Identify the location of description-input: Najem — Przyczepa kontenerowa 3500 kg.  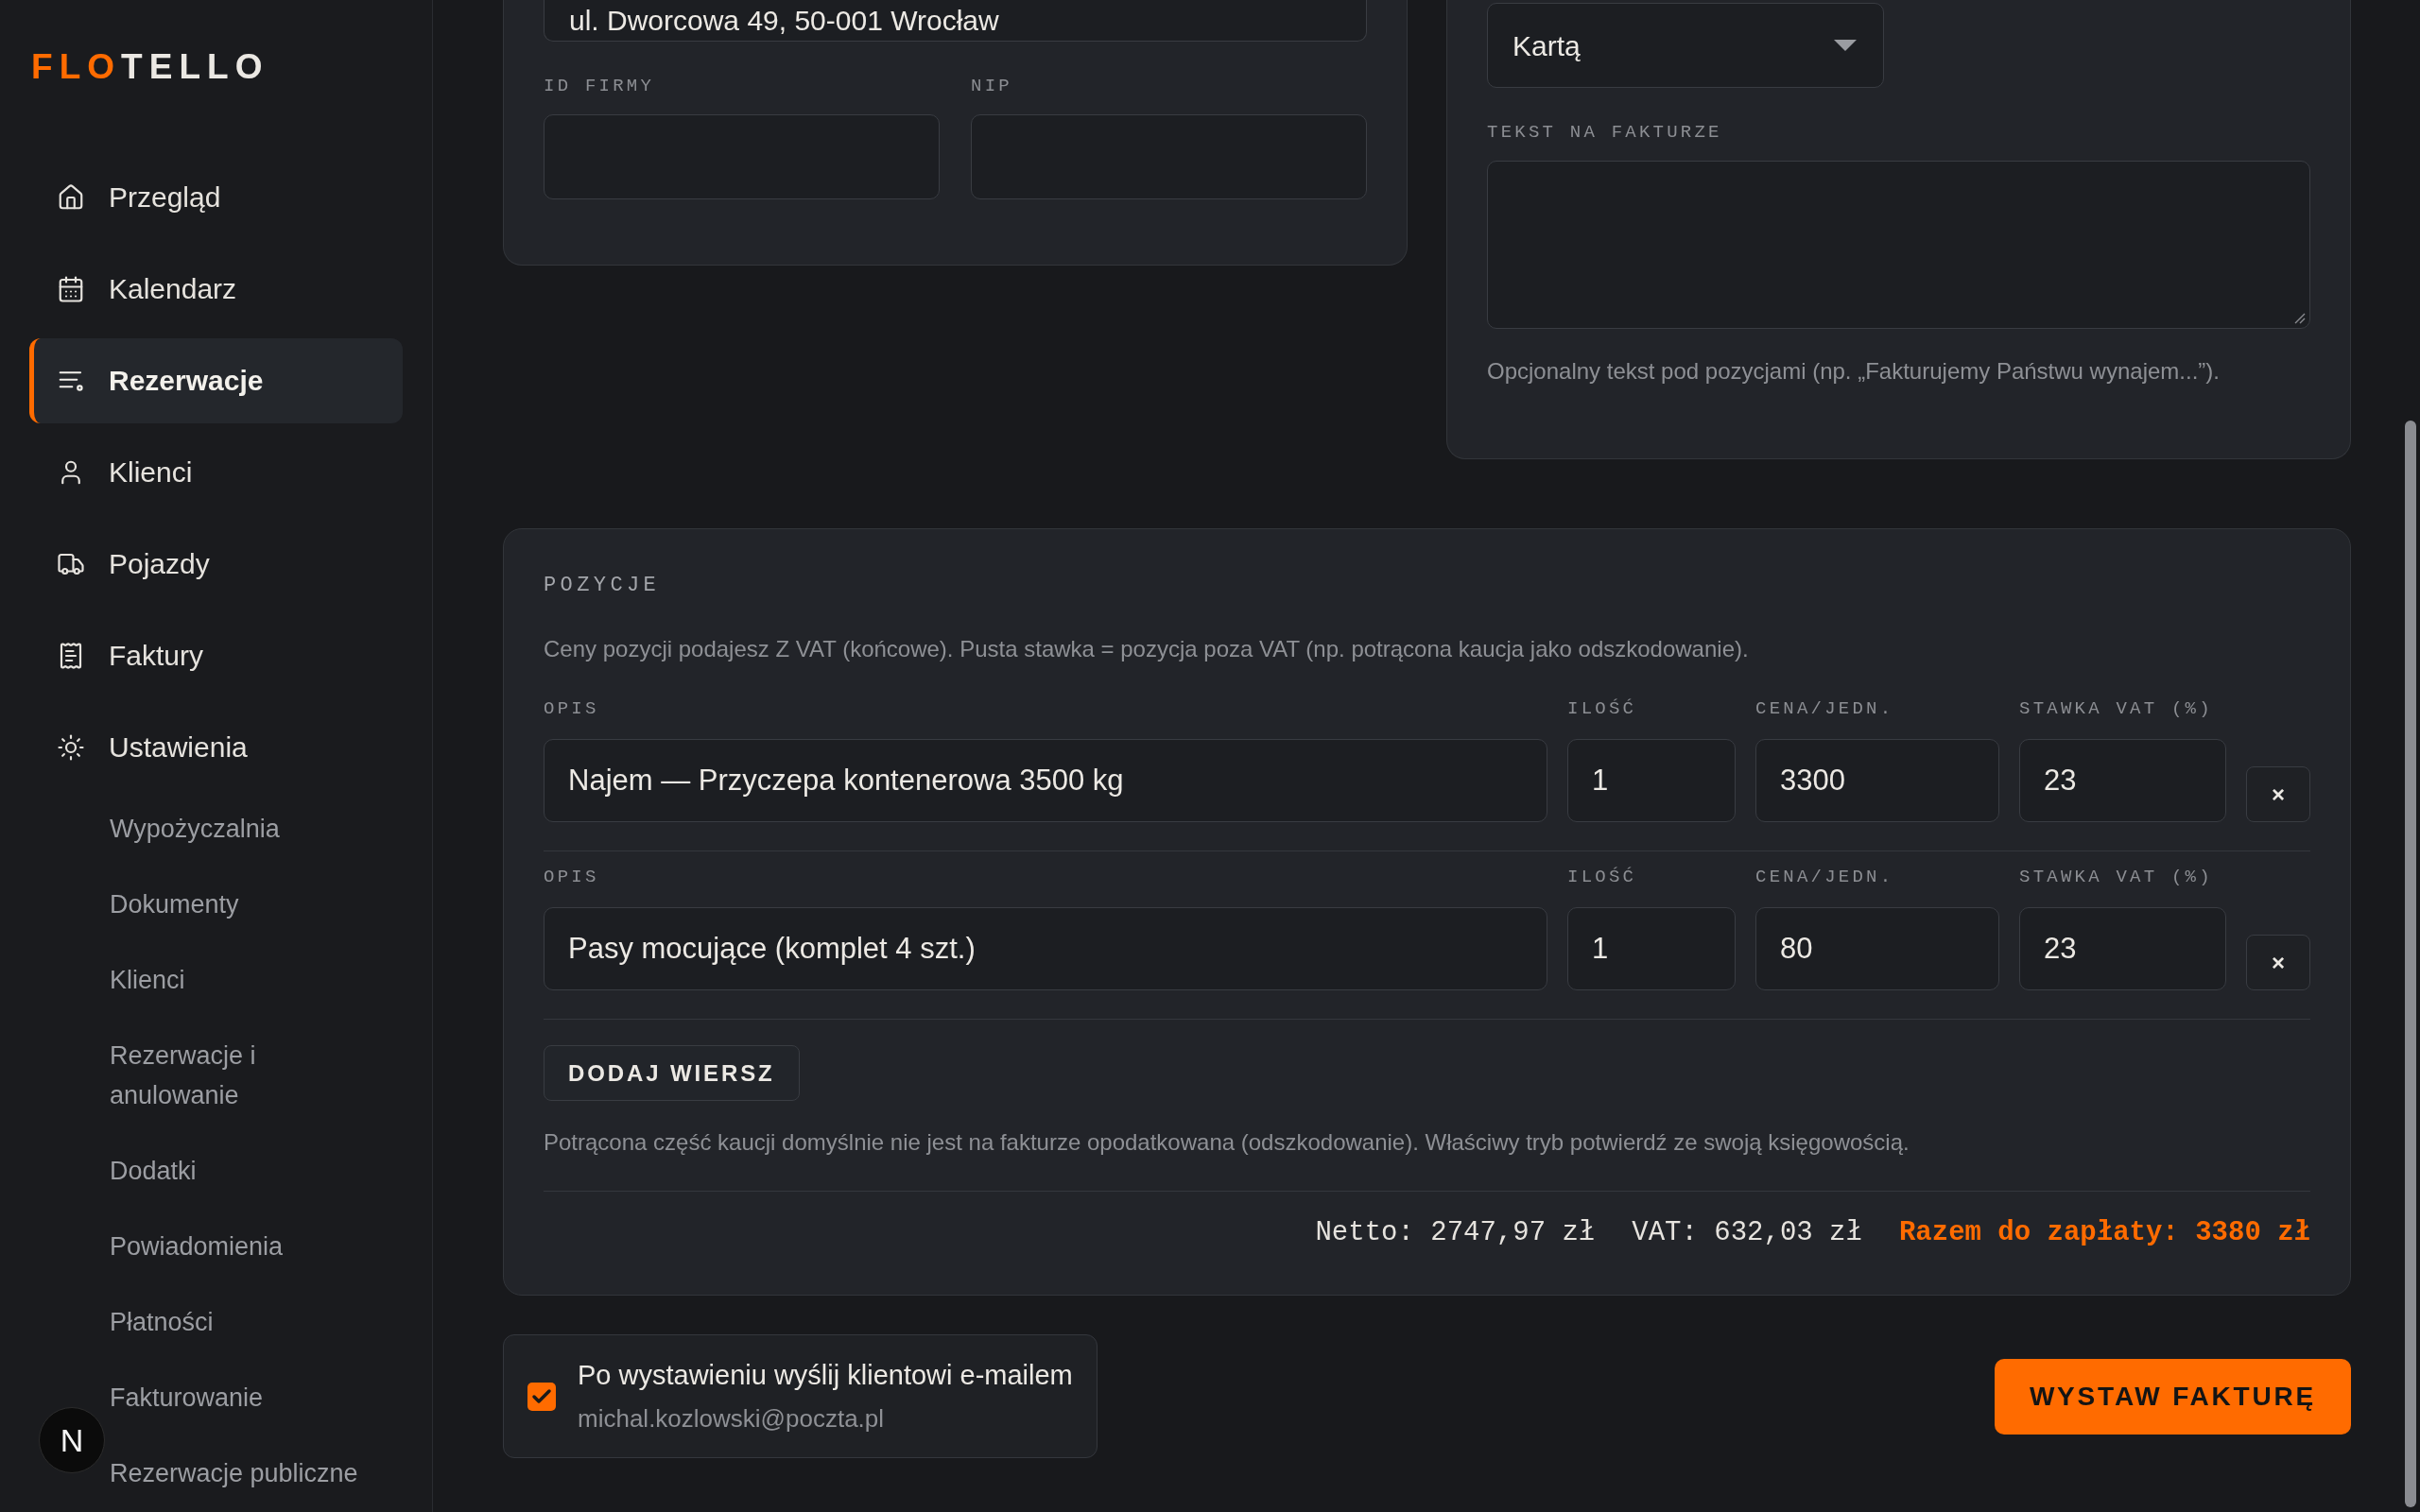
(1046, 780).